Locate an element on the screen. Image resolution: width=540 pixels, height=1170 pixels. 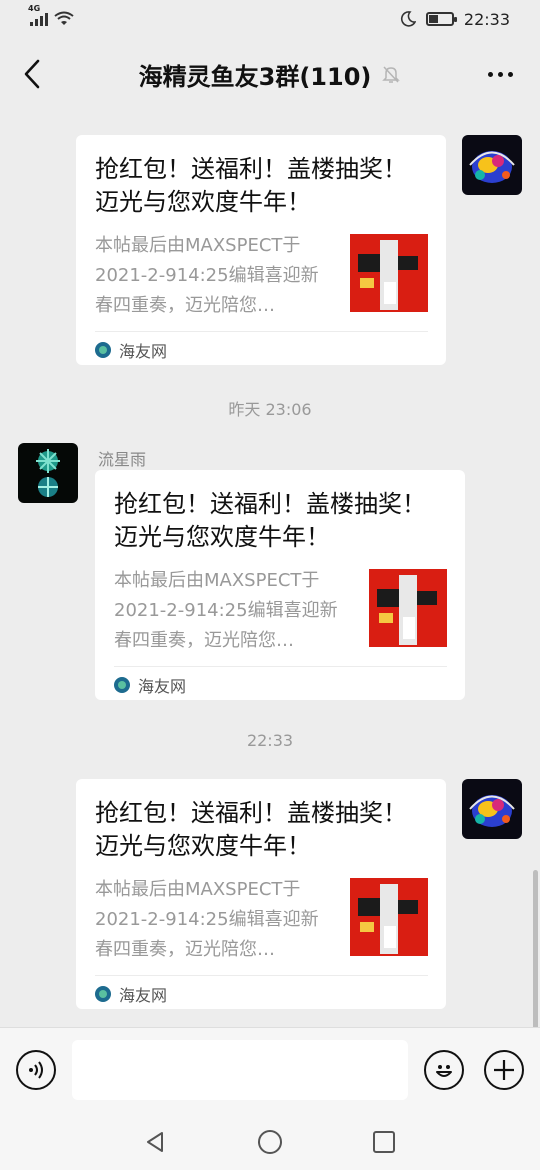
wifi-icon is located at coordinates (64, 18).